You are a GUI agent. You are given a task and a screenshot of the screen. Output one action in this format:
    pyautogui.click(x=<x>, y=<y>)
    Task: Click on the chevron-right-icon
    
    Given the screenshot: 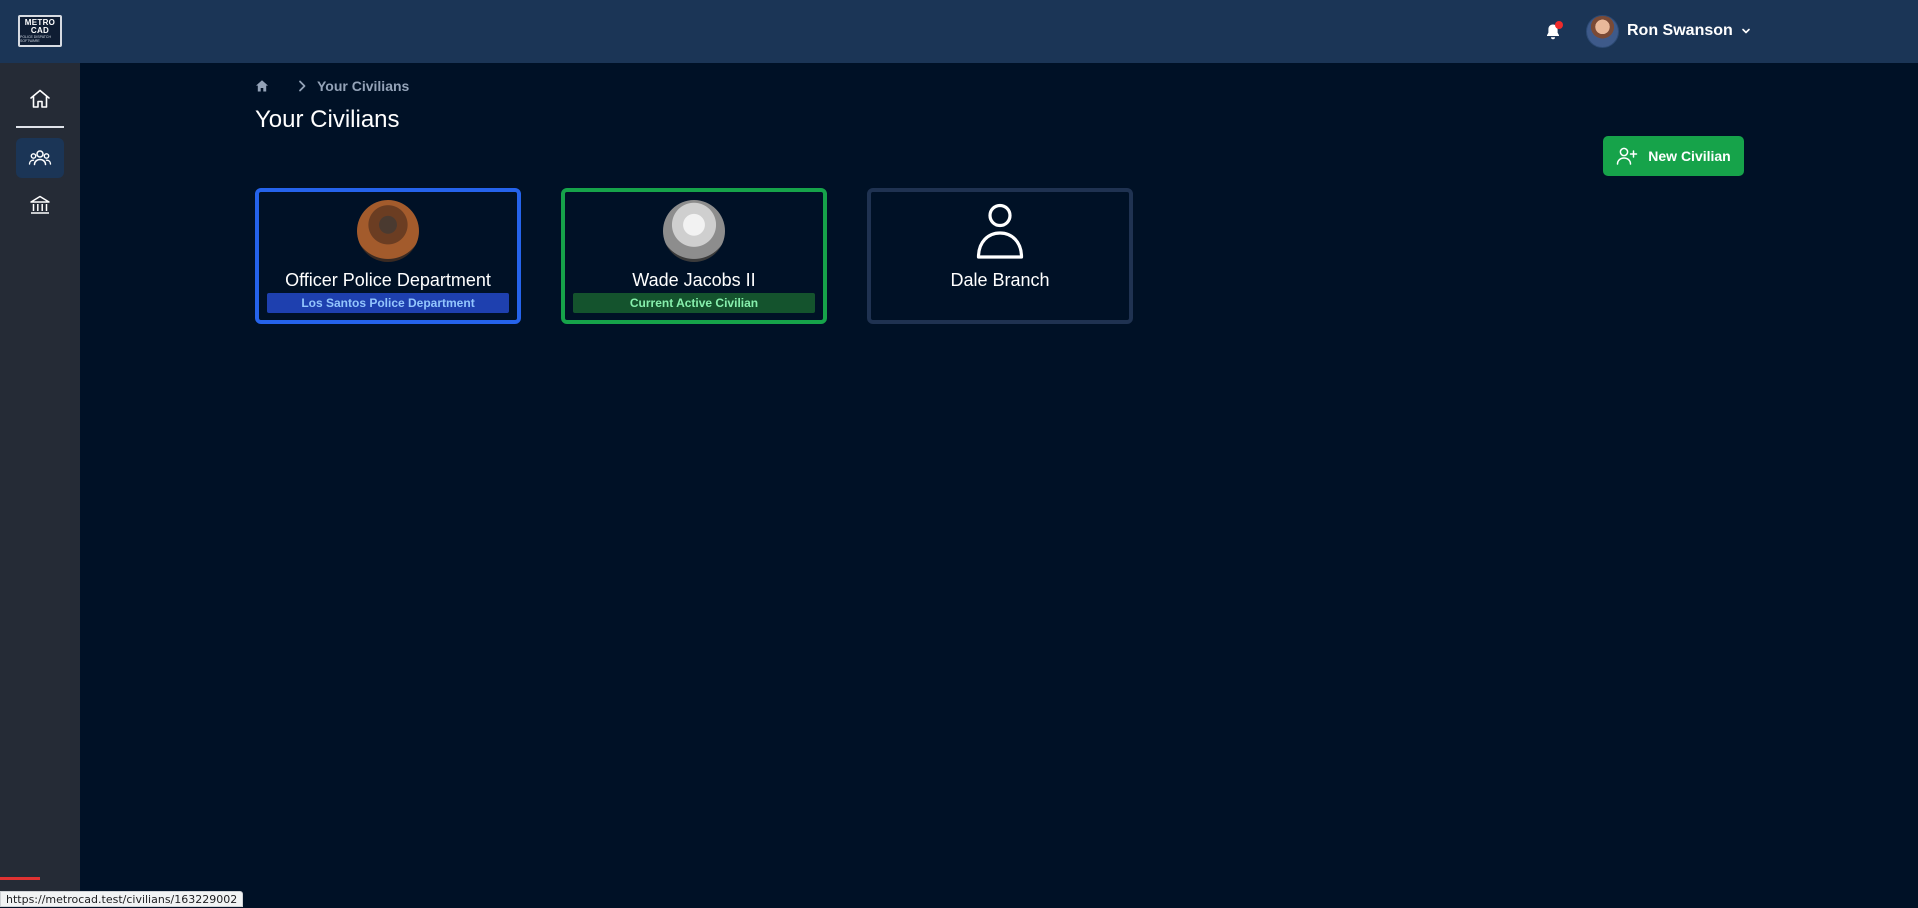 What is the action you would take?
    pyautogui.click(x=302, y=86)
    